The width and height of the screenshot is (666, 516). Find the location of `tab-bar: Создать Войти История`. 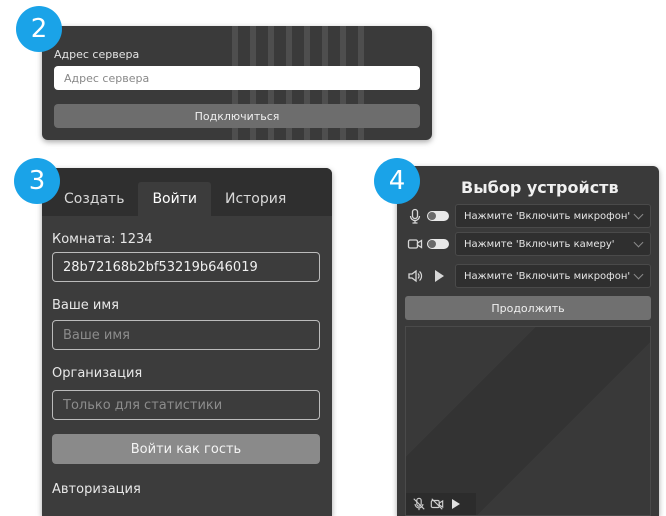

tab-bar: Создать Войти История is located at coordinates (187, 192).